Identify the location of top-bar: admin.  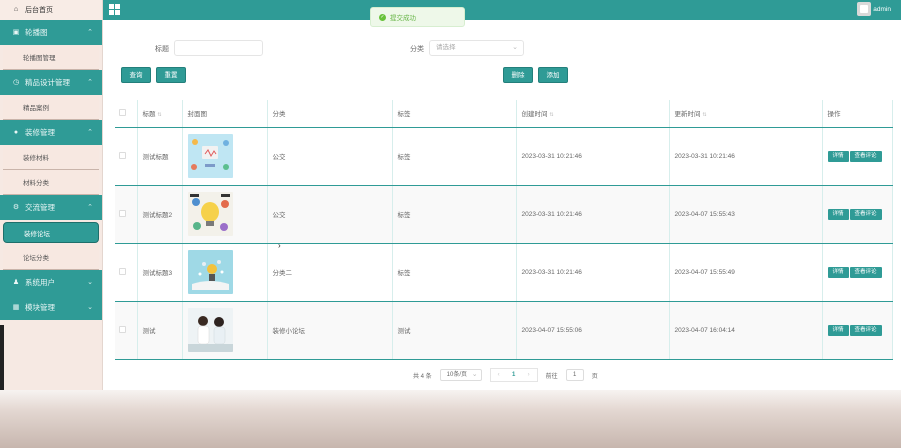
(502, 10).